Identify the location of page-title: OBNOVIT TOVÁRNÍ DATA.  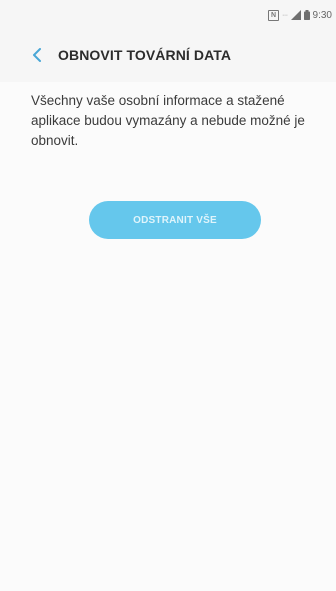
(145, 55).